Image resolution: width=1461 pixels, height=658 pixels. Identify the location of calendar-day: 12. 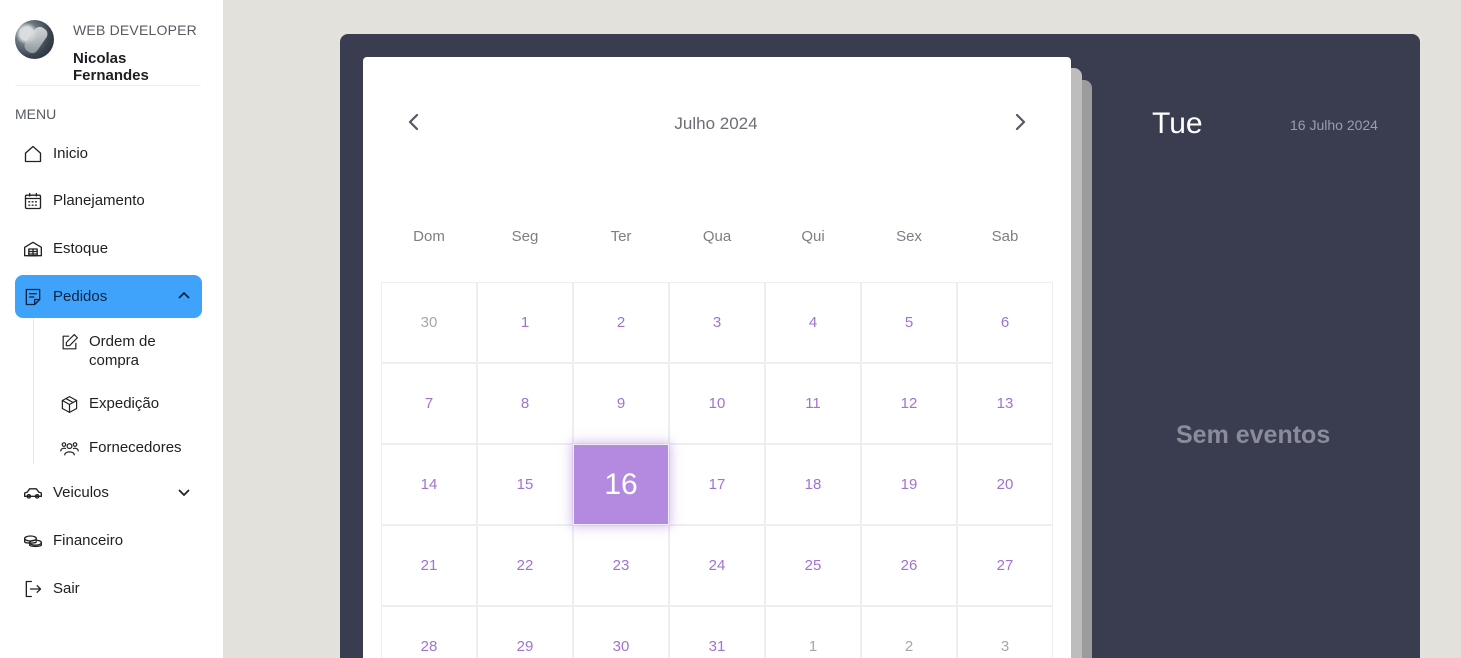
(909, 403).